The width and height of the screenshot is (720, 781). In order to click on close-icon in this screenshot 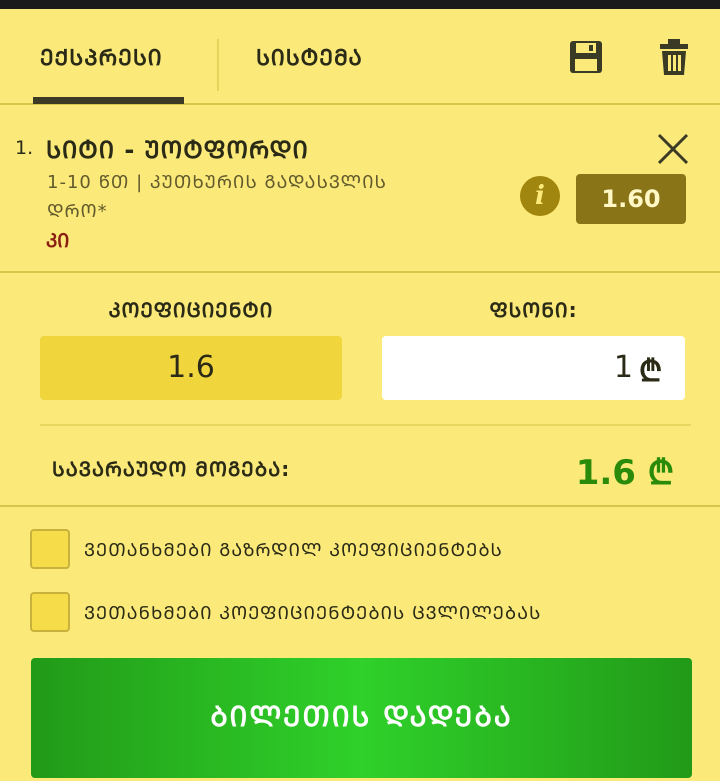, I will do `click(673, 149)`.